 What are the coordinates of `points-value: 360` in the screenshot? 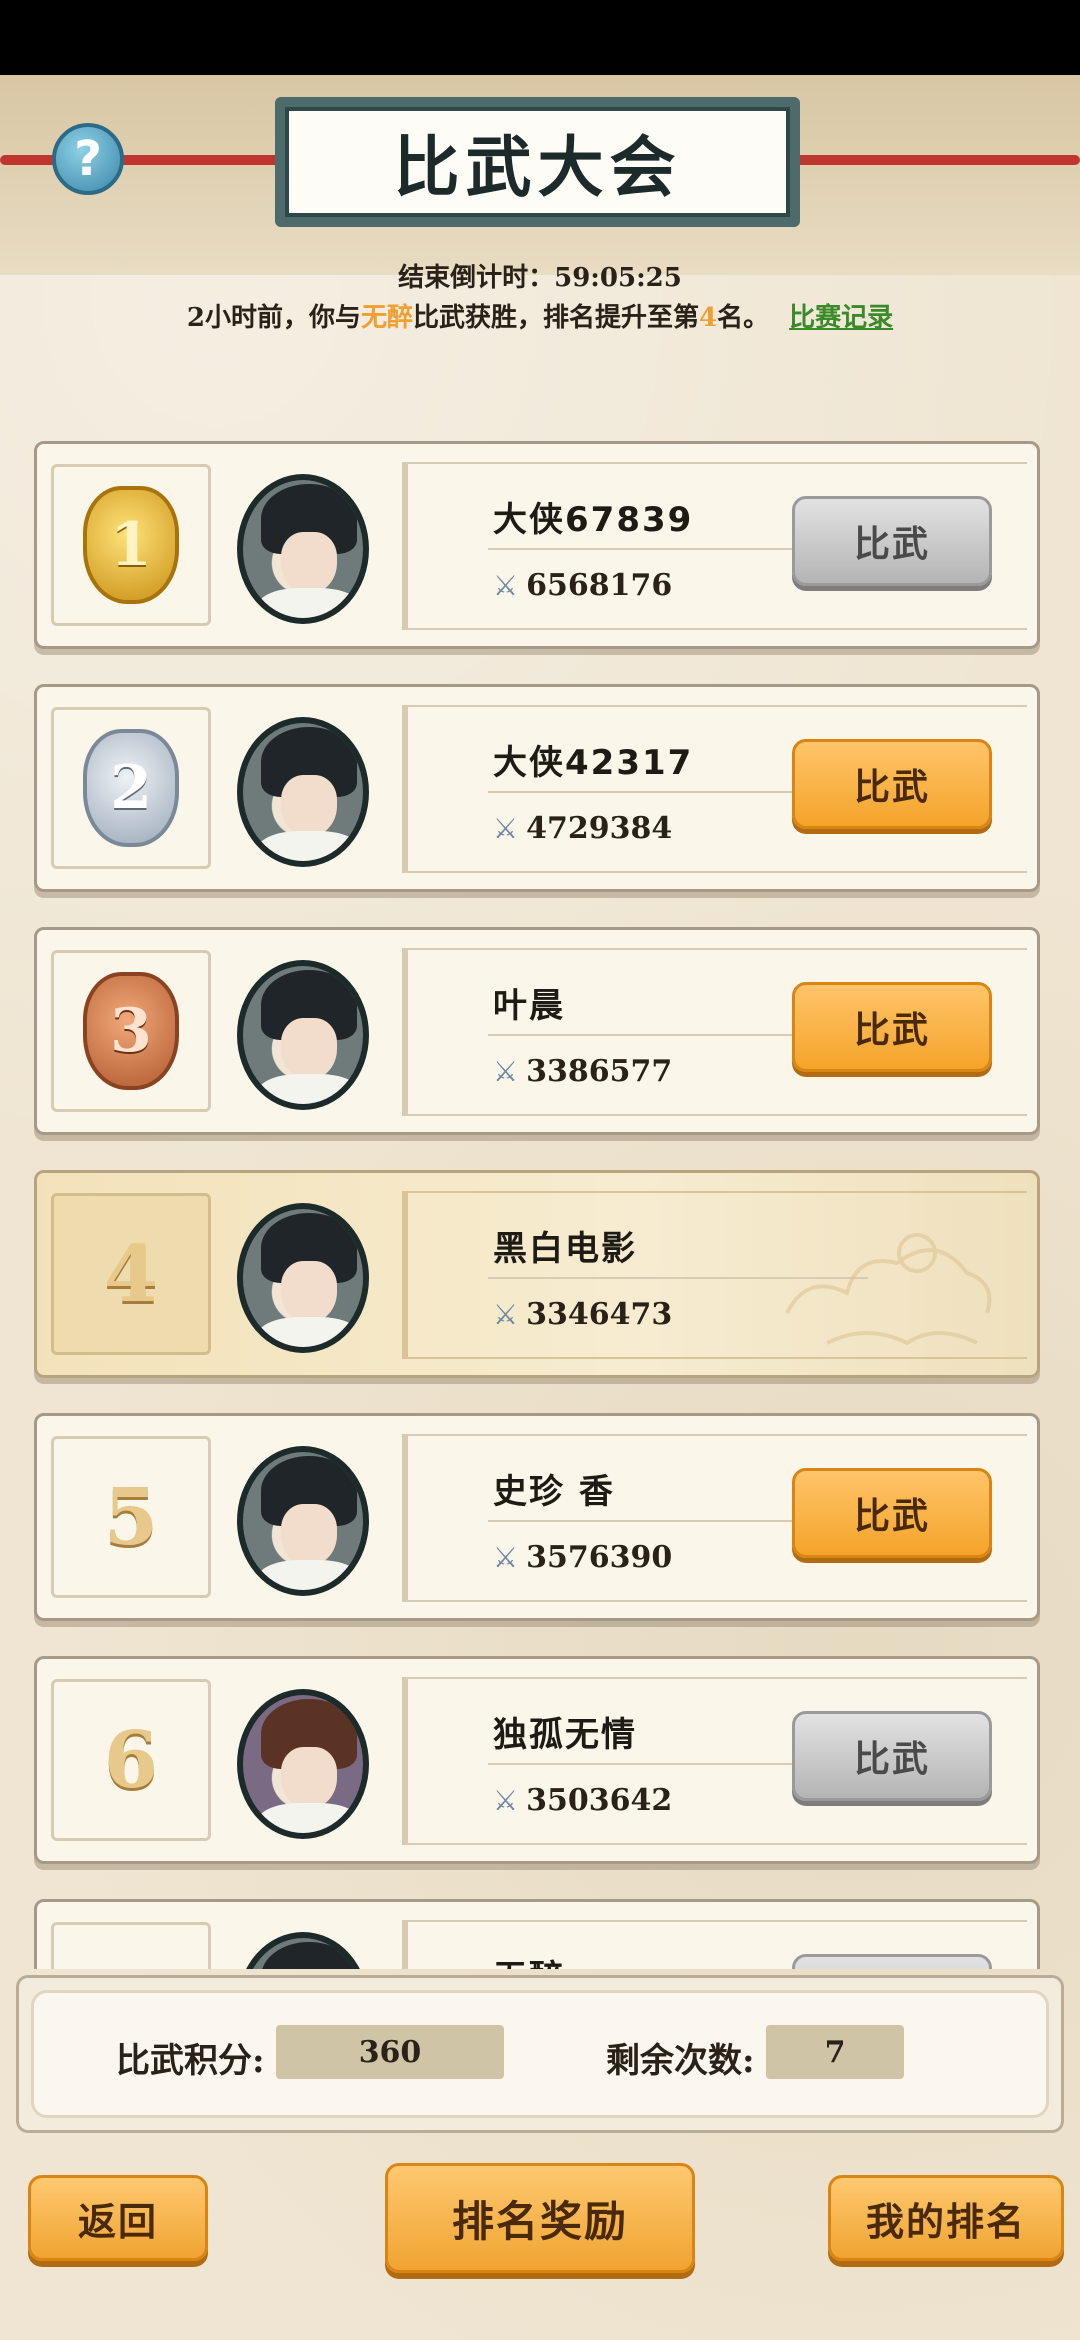 It's located at (390, 2052).